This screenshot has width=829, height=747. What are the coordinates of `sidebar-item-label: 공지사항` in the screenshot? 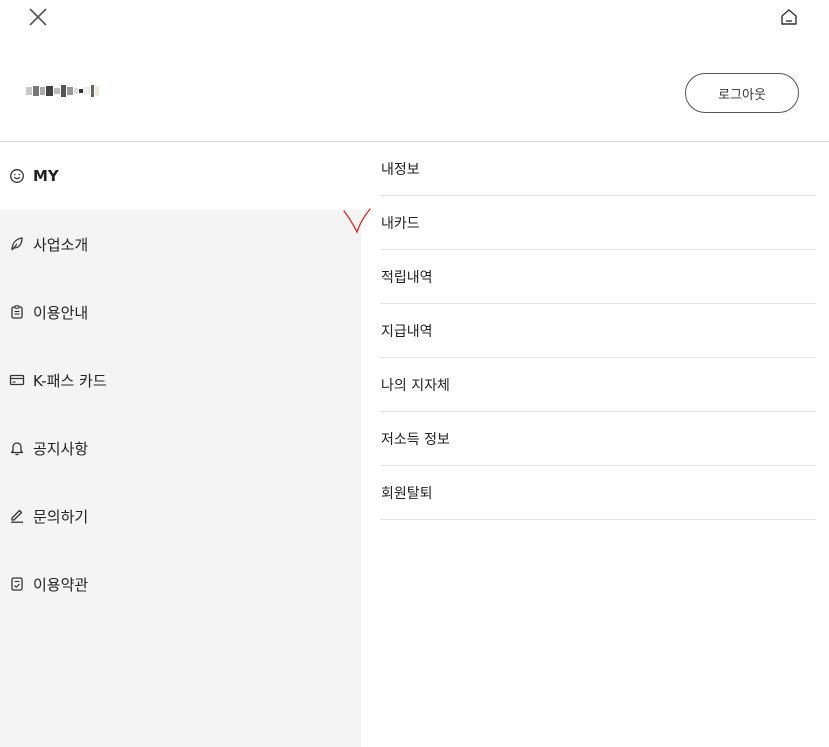 It's located at (61, 448).